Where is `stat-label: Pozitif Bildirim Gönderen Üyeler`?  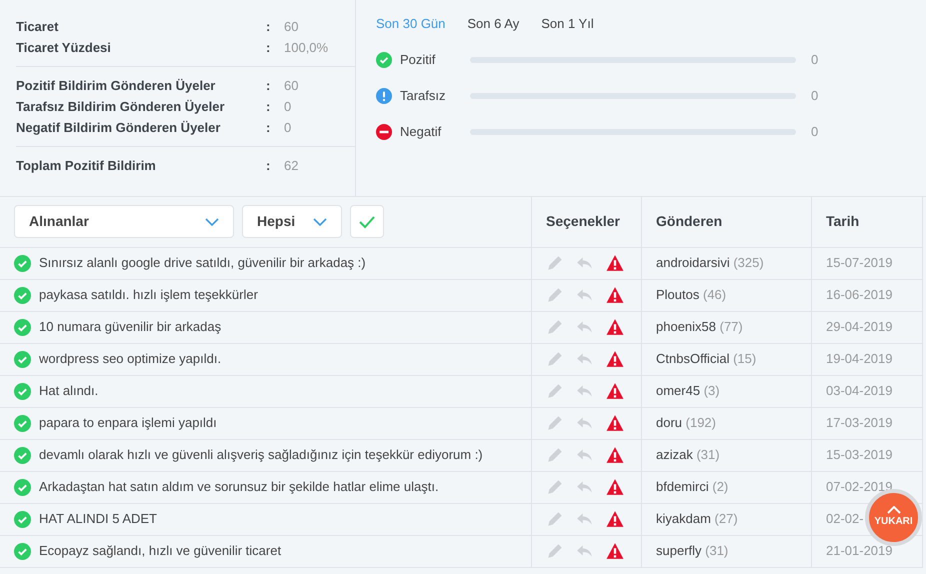
stat-label: Pozitif Bildirim Gönderen Üyeler is located at coordinates (116, 85).